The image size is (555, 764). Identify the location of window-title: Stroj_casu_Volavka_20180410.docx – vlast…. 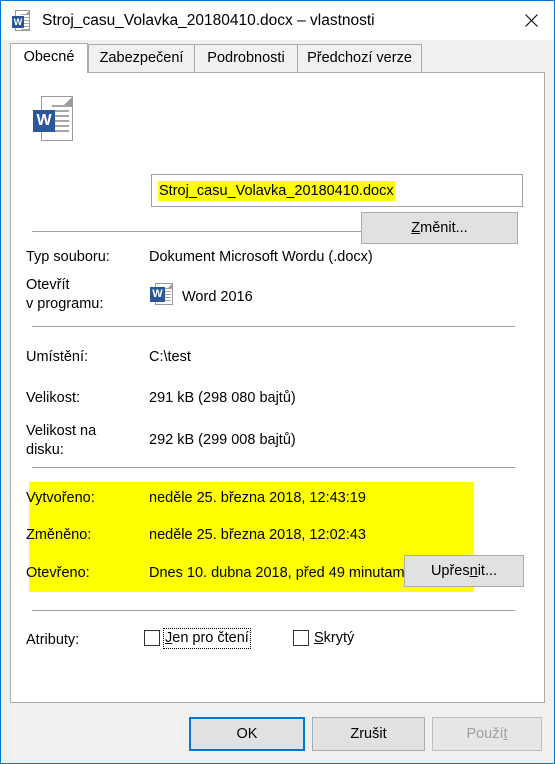
(208, 20).